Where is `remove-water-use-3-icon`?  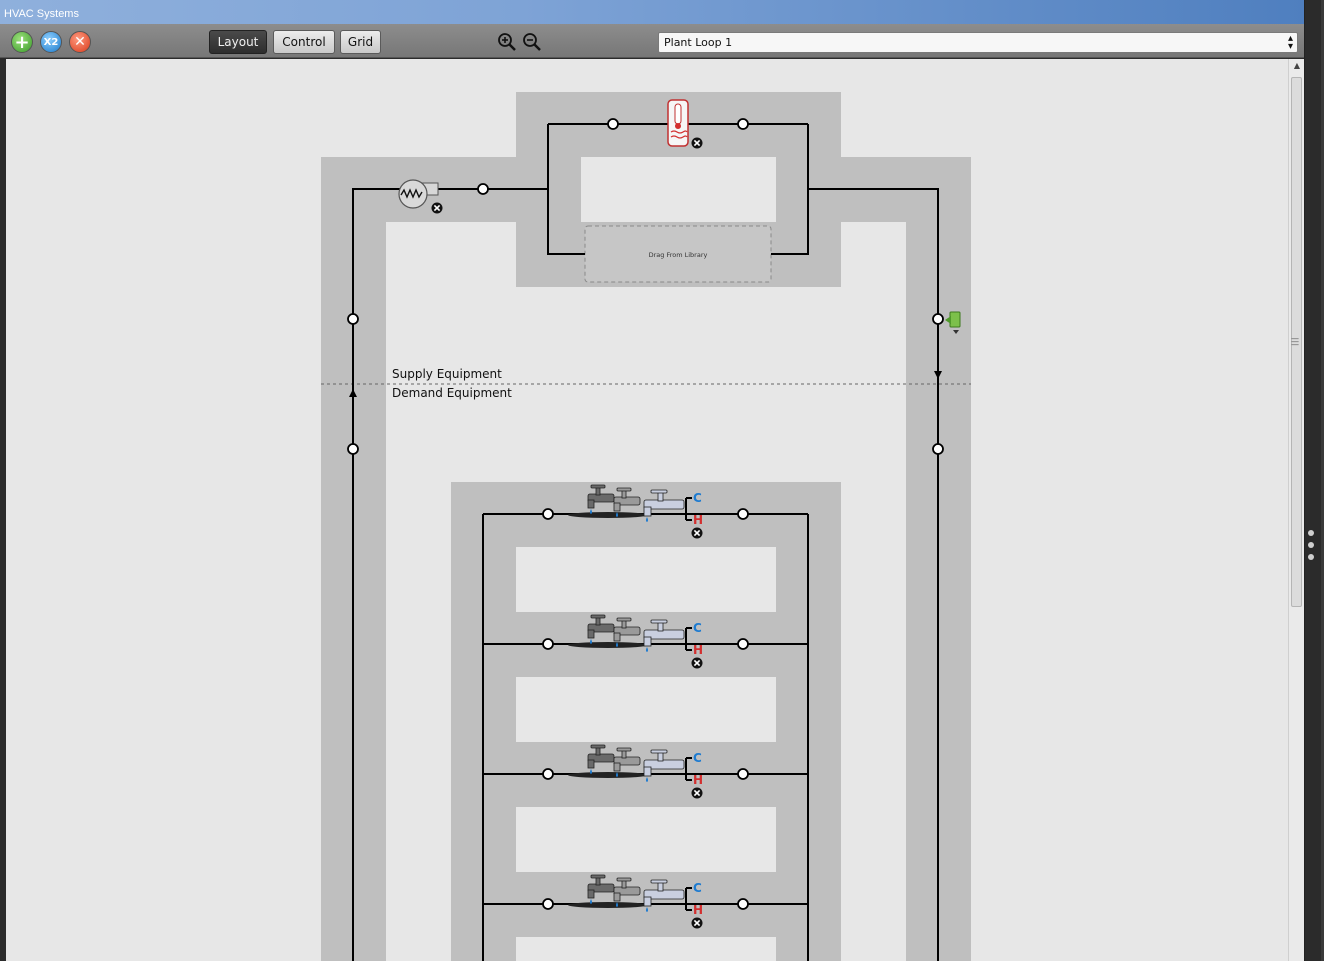 remove-water-use-3-icon is located at coordinates (697, 793).